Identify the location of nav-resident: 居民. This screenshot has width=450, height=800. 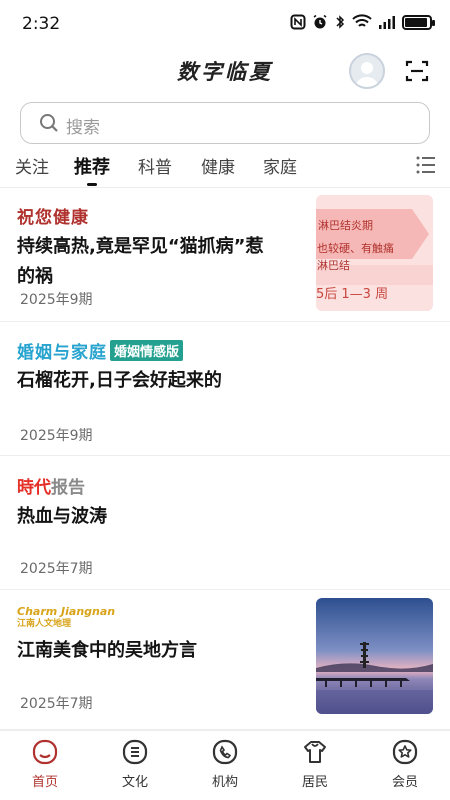
(315, 764).